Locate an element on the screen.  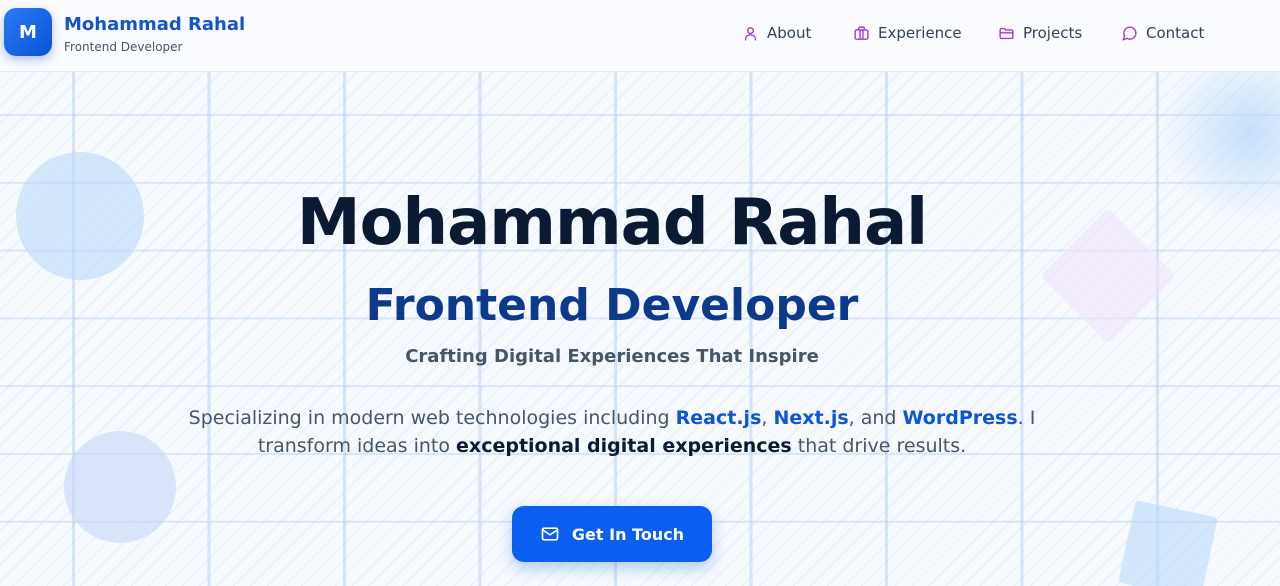
nav-item-contact: Contact is located at coordinates (1162, 33).